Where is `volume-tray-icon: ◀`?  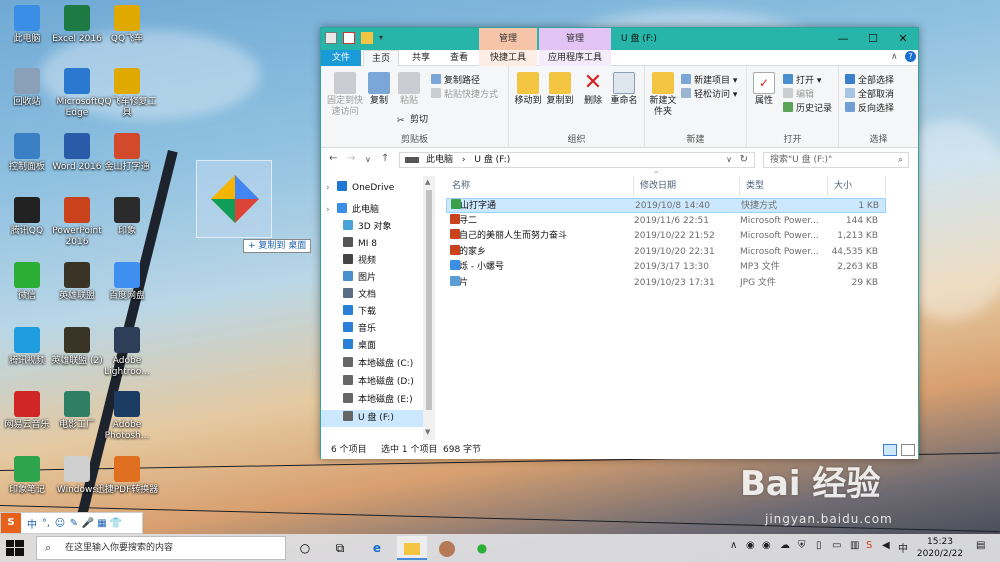
volume-tray-icon: ◀ is located at coordinates (886, 545).